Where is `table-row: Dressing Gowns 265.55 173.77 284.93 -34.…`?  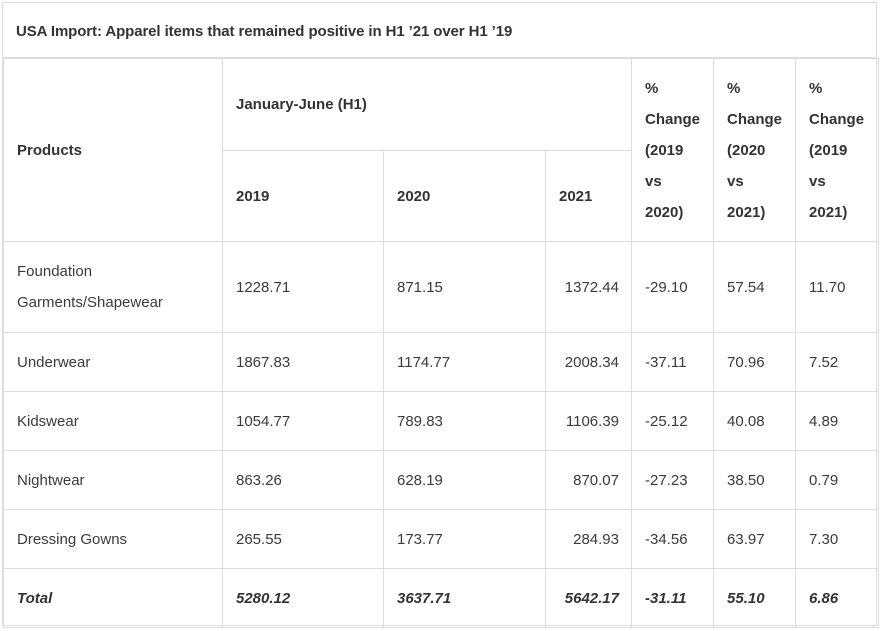
table-row: Dressing Gowns 265.55 173.77 284.93 -34.… is located at coordinates (441, 539).